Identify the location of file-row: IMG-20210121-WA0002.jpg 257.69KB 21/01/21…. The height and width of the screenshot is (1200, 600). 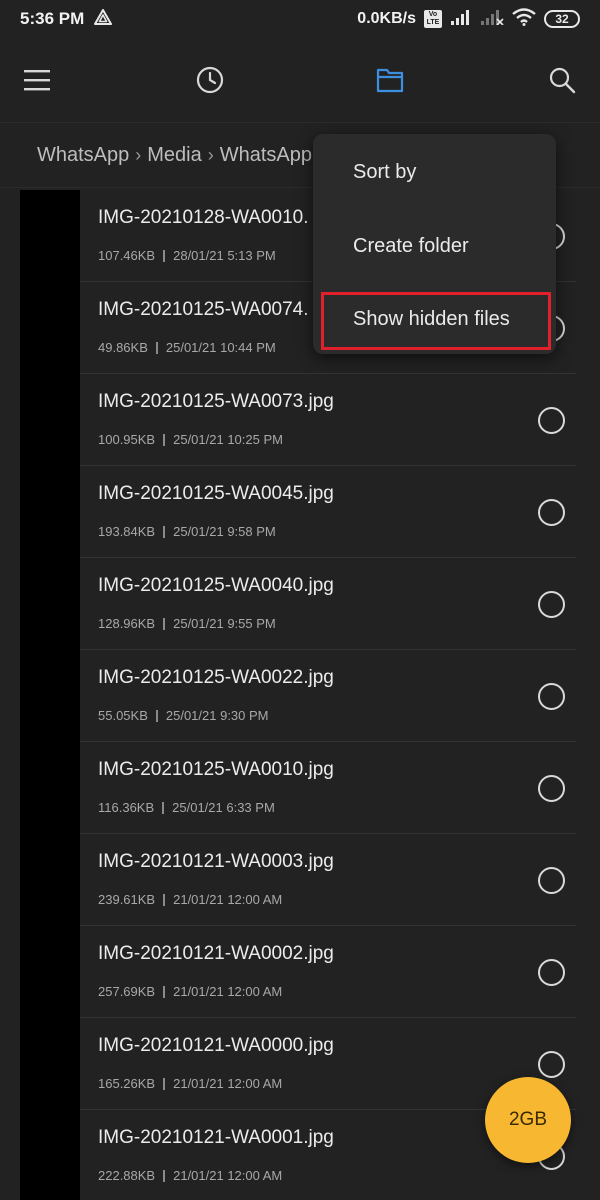
(300, 972).